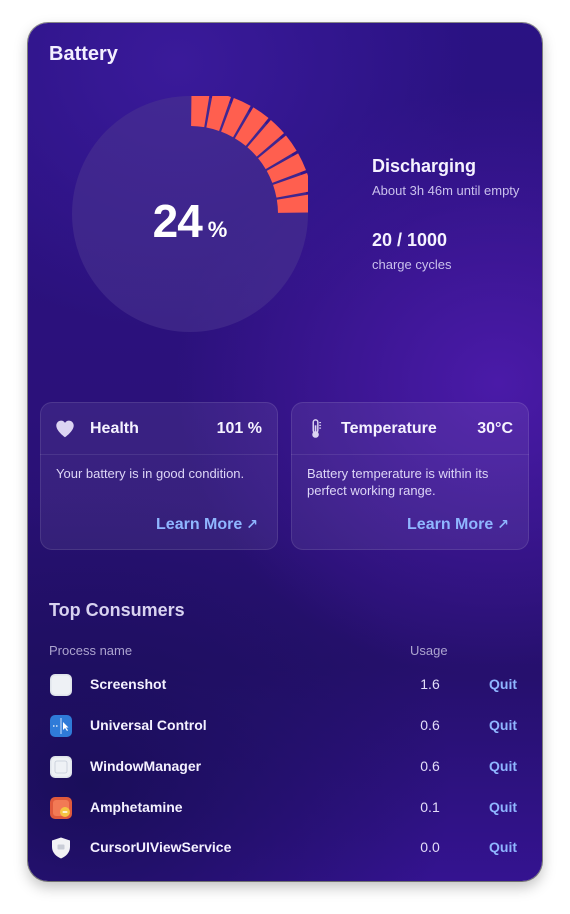 The height and width of the screenshot is (914, 570). I want to click on process-name: WindowManager, so click(146, 766).